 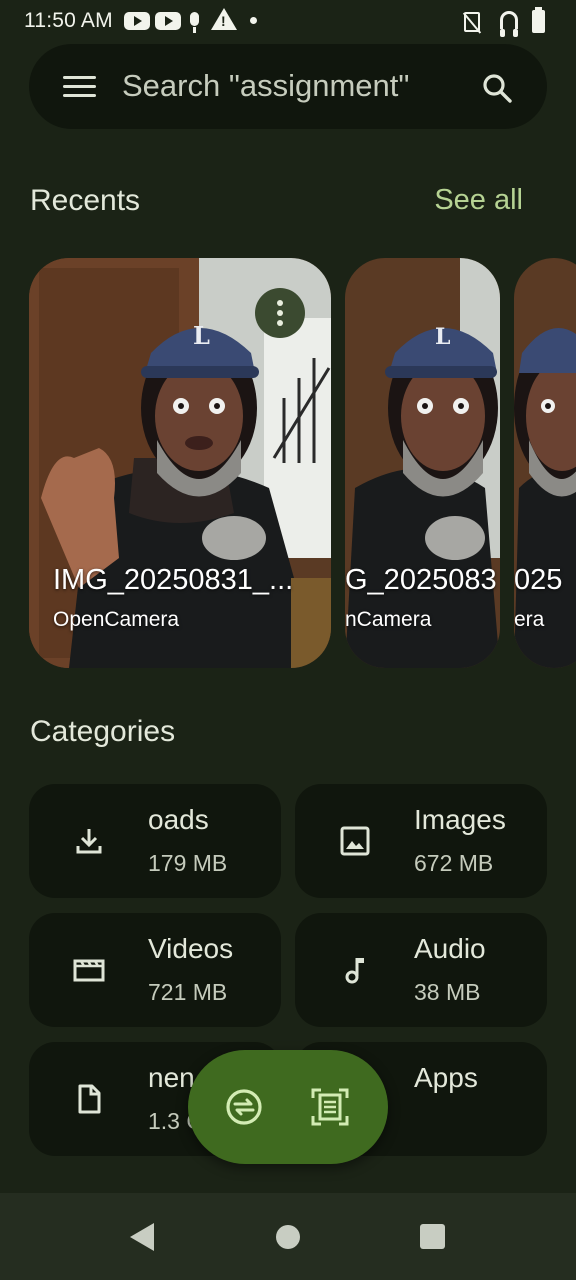 I want to click on search-bar: Search "assignment", so click(x=288, y=86).